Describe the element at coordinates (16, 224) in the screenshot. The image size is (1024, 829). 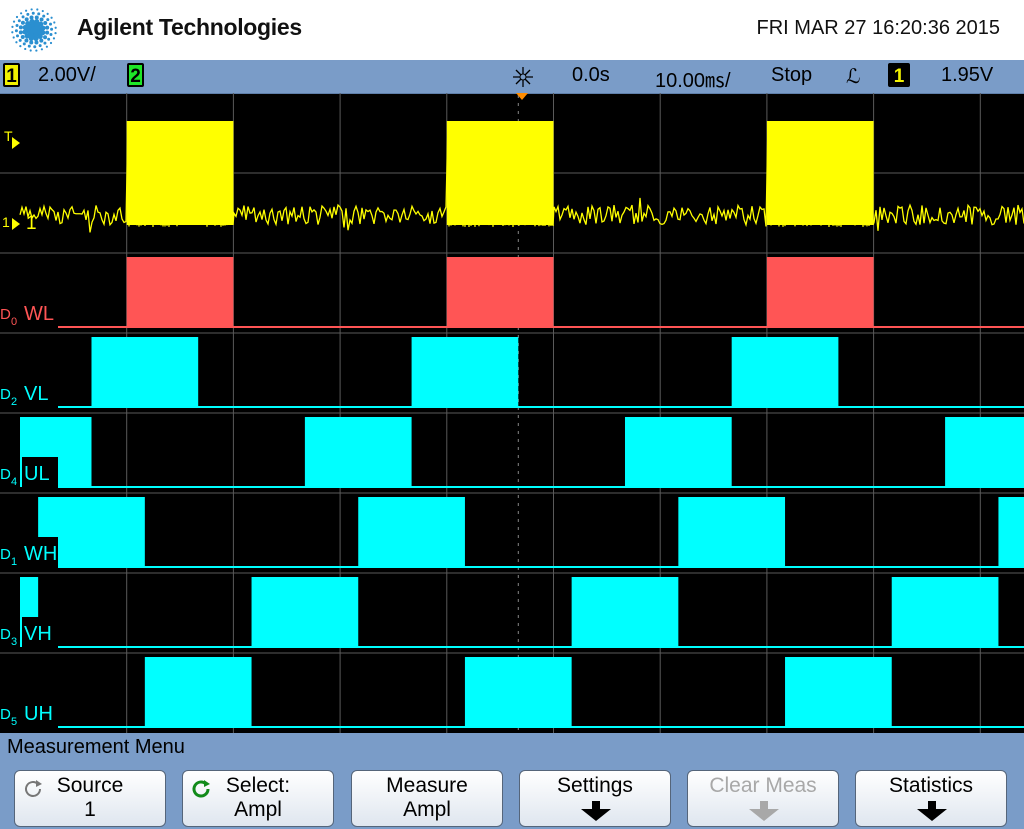
I see `ground-arrow` at that location.